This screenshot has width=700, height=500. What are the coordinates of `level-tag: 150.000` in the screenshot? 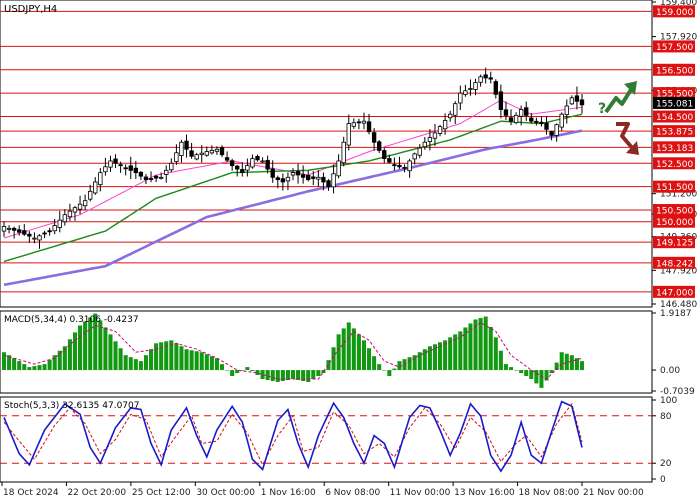 It's located at (674, 221).